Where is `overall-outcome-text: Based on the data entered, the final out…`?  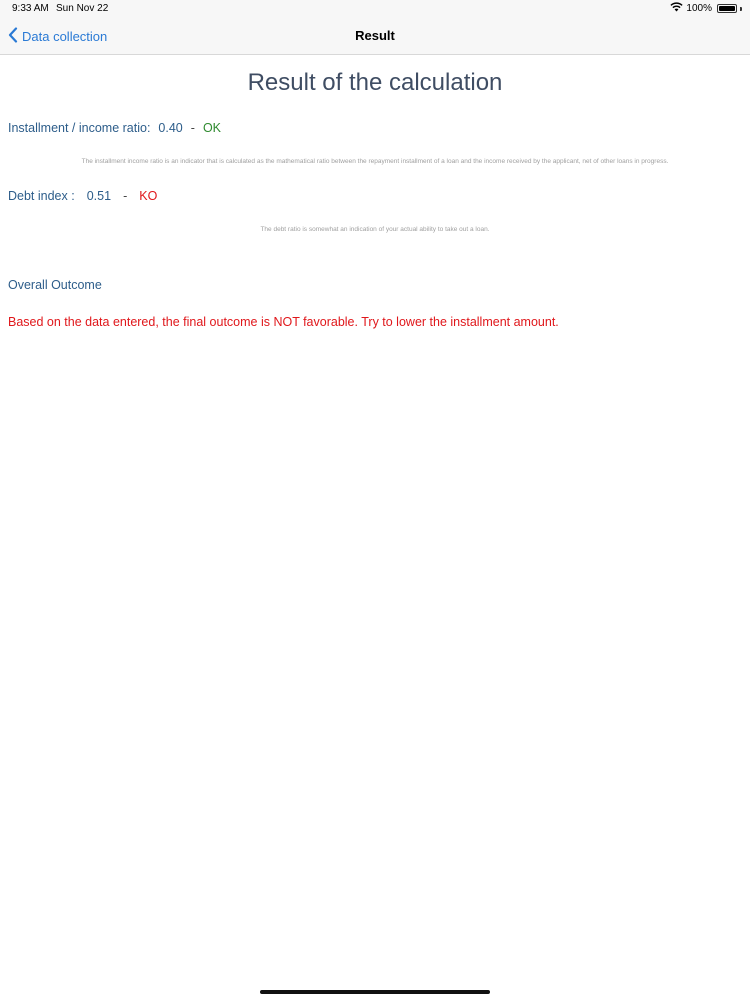
overall-outcome-text: Based on the data entered, the final out… is located at coordinates (283, 322).